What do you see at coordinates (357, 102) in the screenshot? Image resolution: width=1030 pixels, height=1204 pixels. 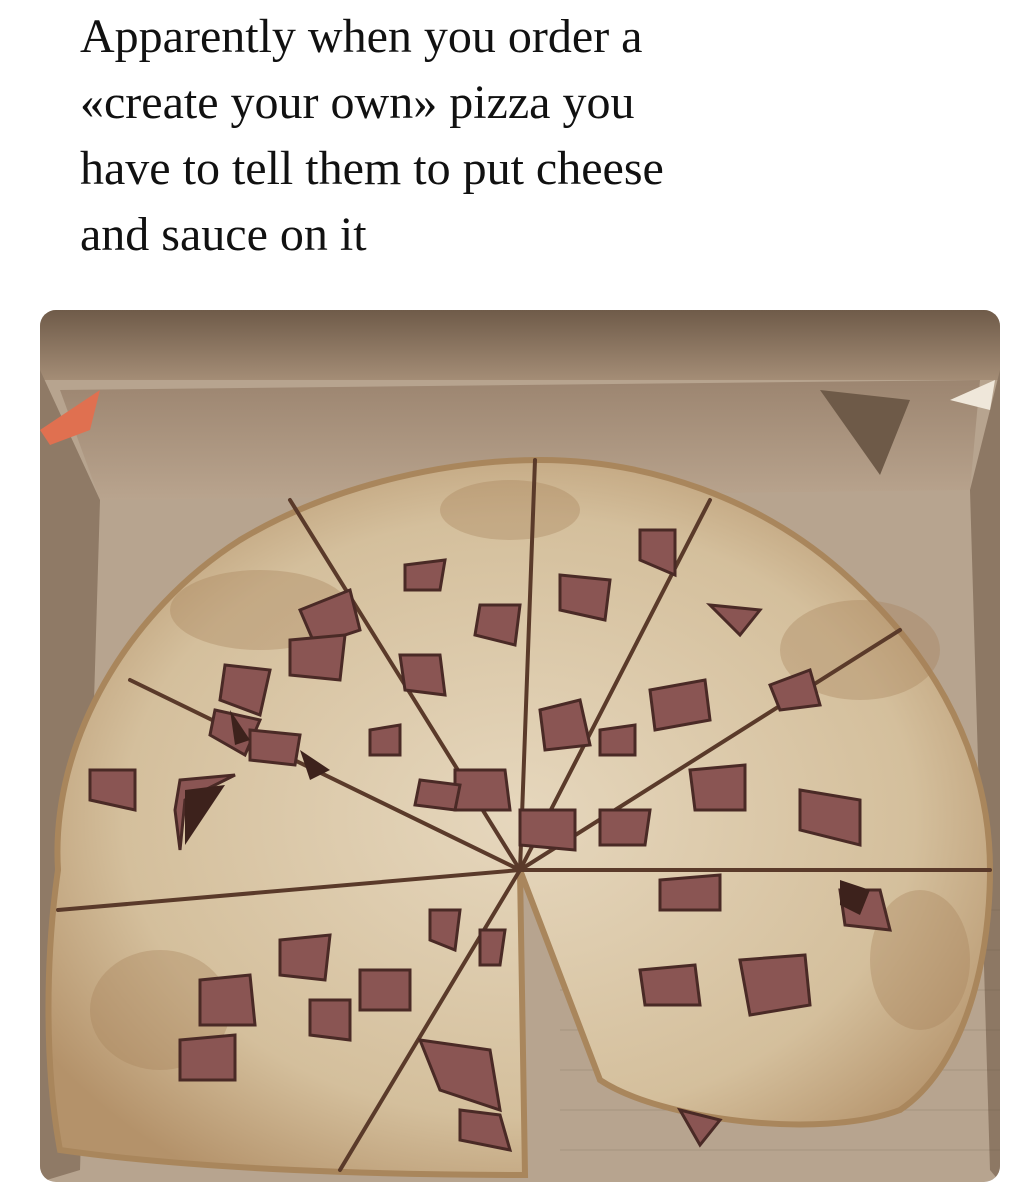 I see `caption-line-2: «create your own» pizza you` at bounding box center [357, 102].